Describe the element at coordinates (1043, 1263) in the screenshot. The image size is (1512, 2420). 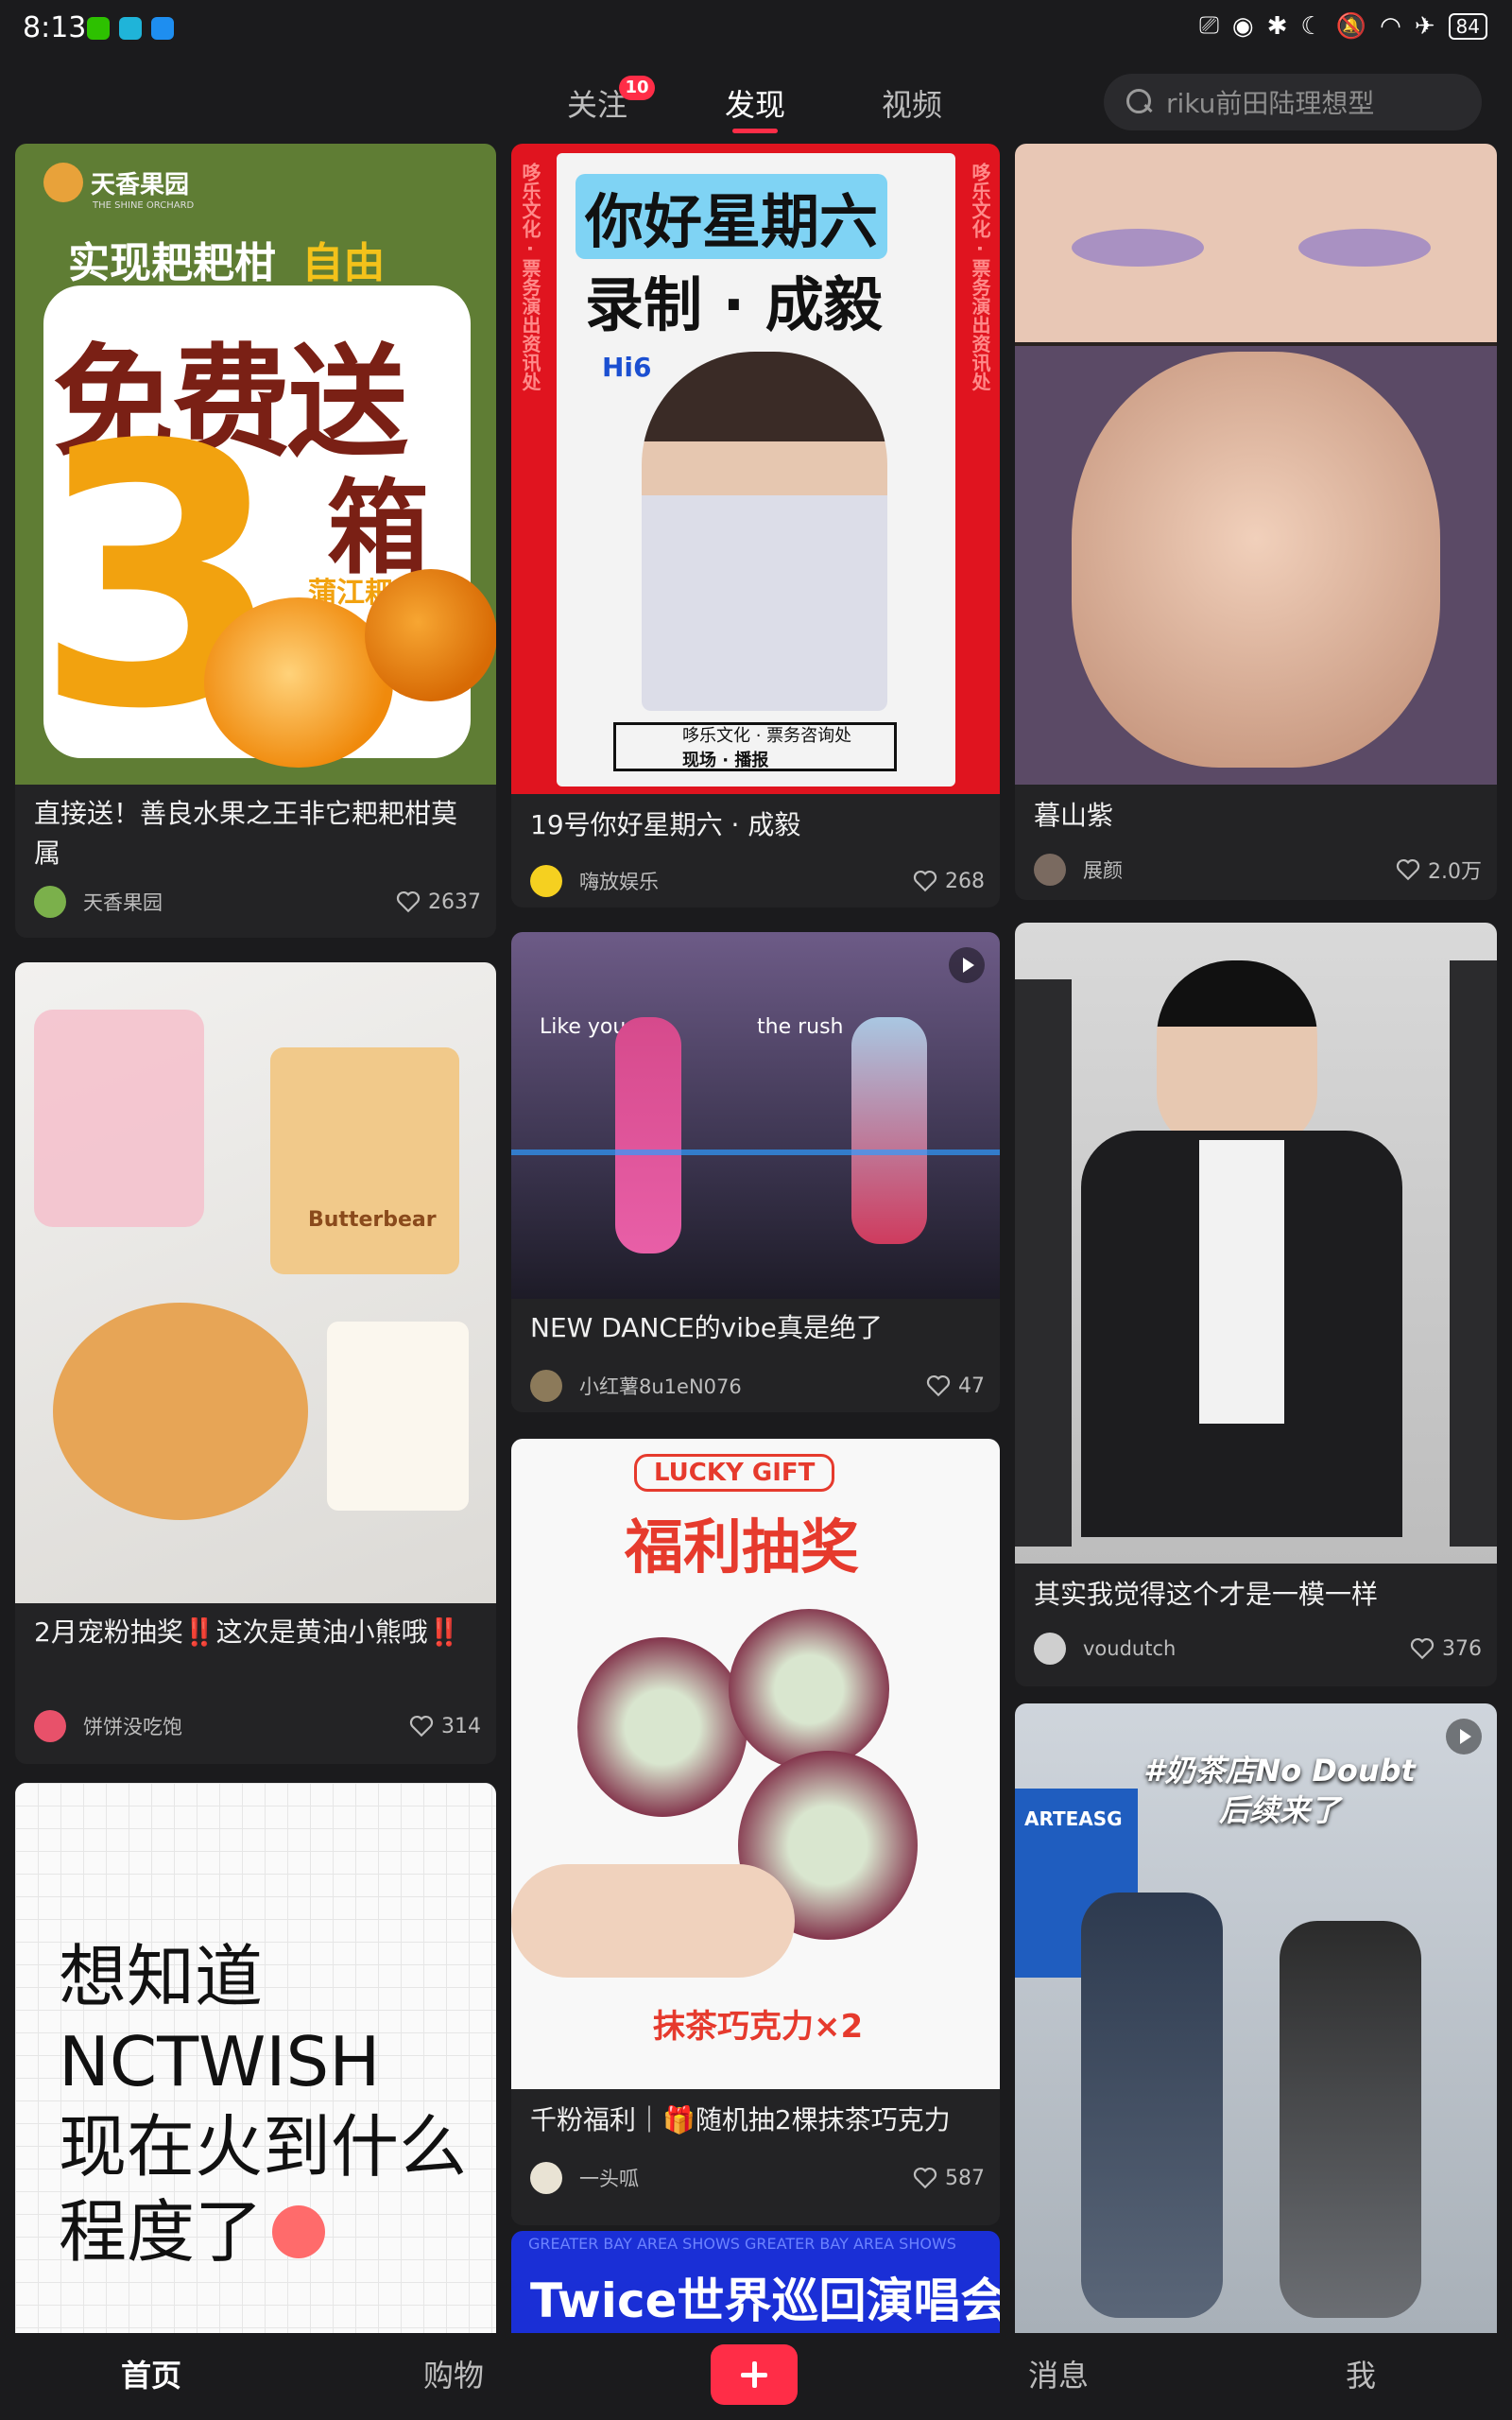
I see `side-person` at that location.